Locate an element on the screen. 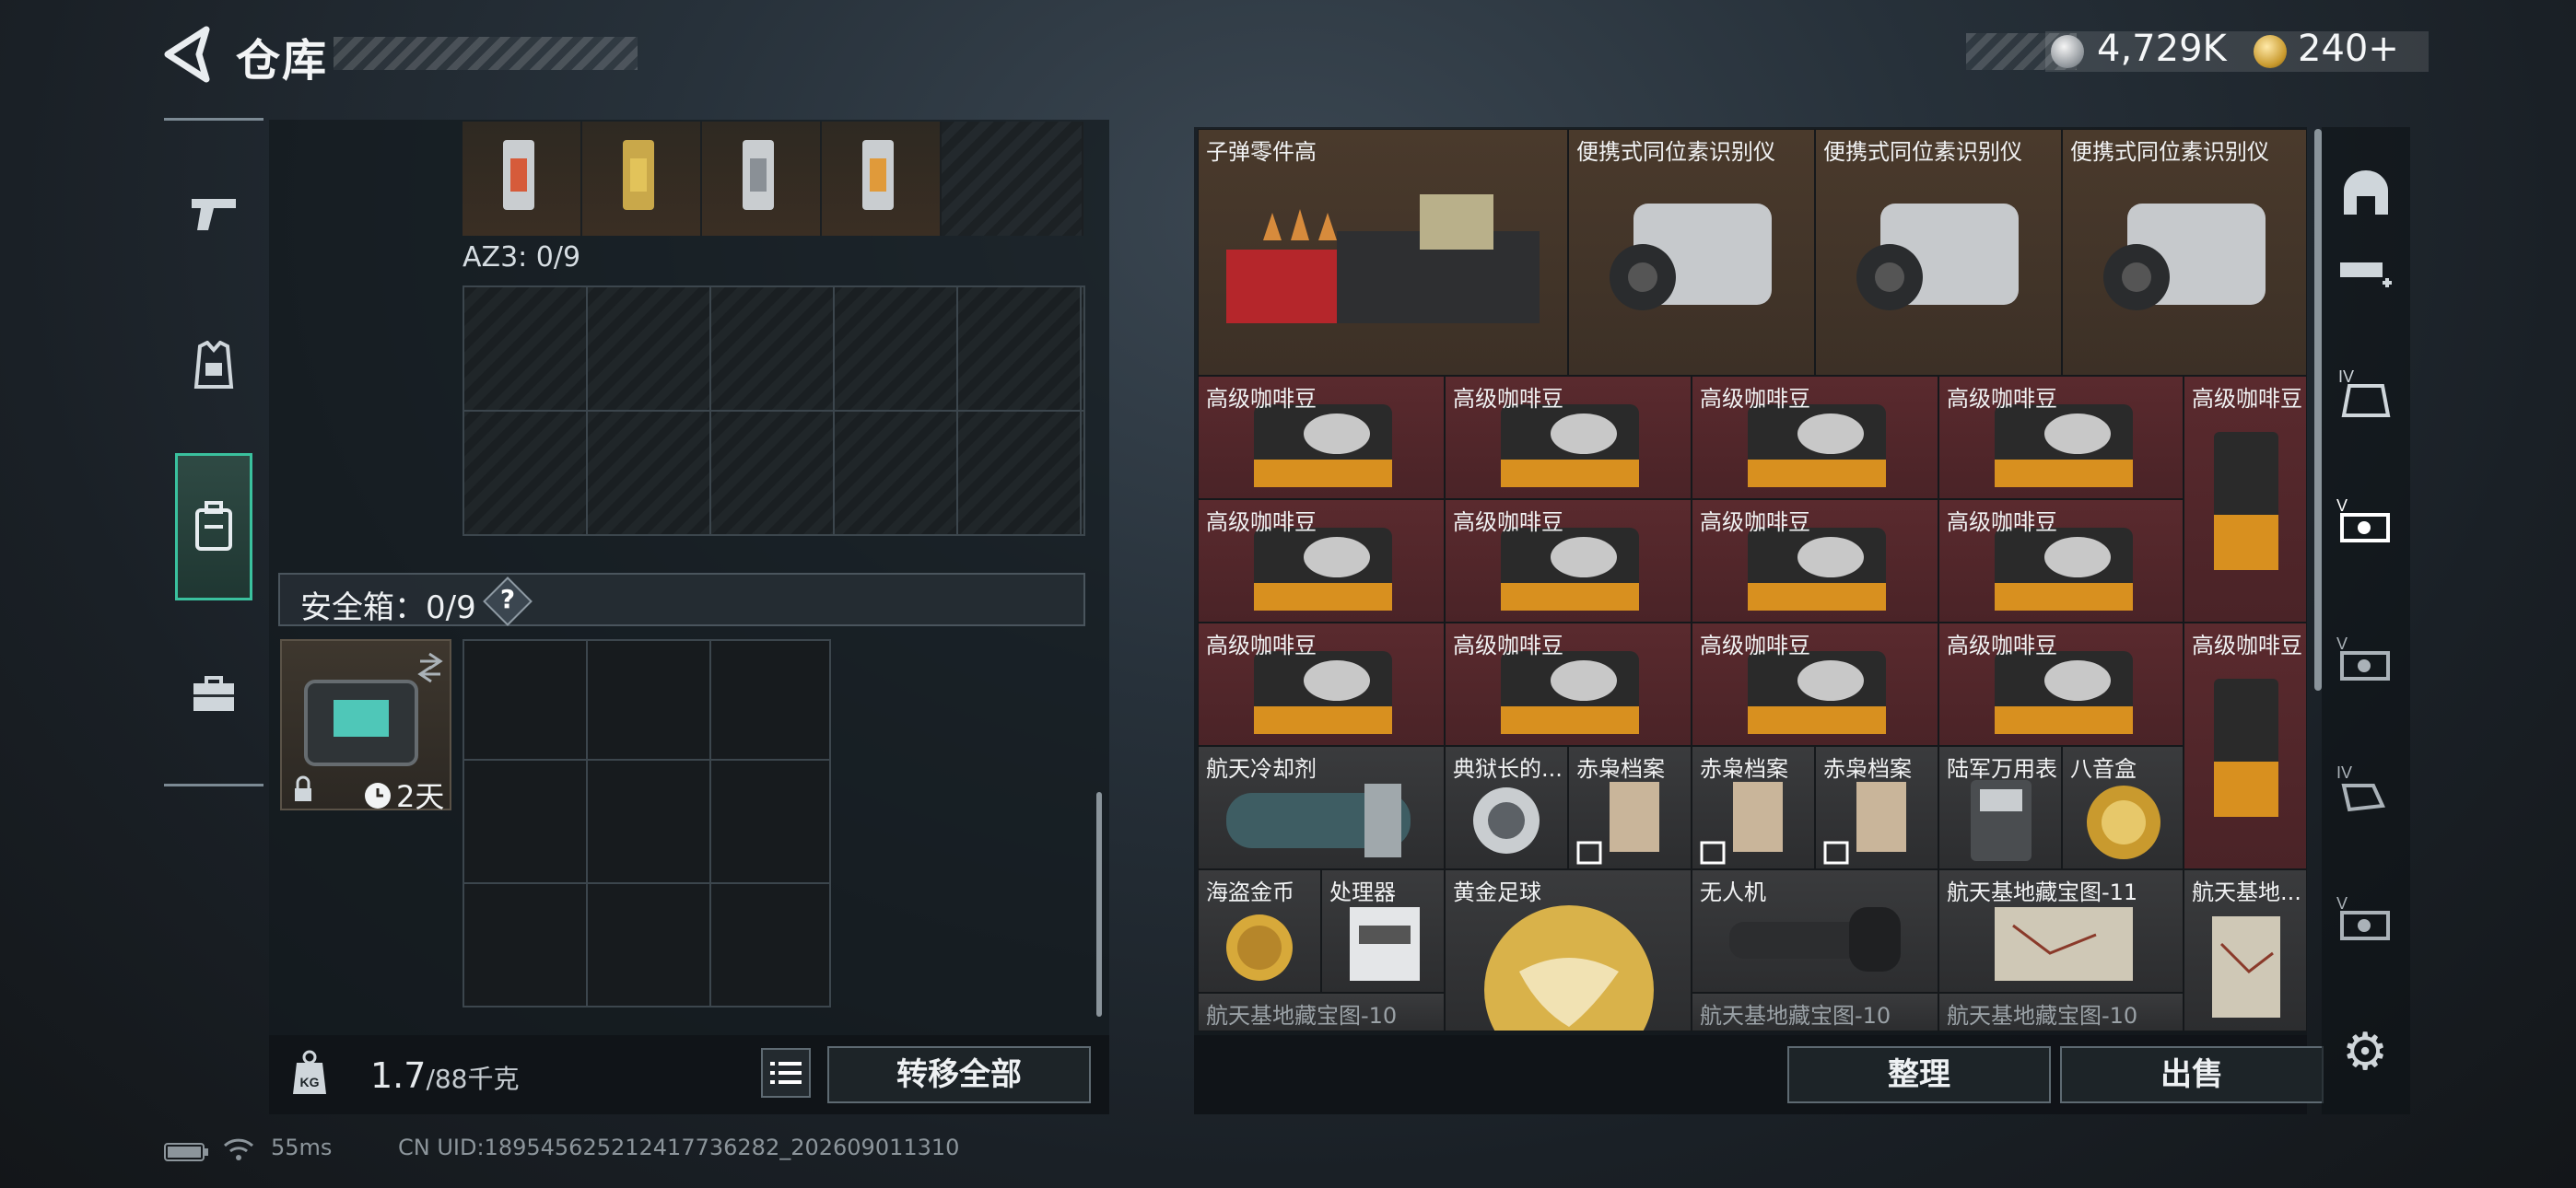 This screenshot has width=2576, height=1188. backpack-slots is located at coordinates (773, 179).